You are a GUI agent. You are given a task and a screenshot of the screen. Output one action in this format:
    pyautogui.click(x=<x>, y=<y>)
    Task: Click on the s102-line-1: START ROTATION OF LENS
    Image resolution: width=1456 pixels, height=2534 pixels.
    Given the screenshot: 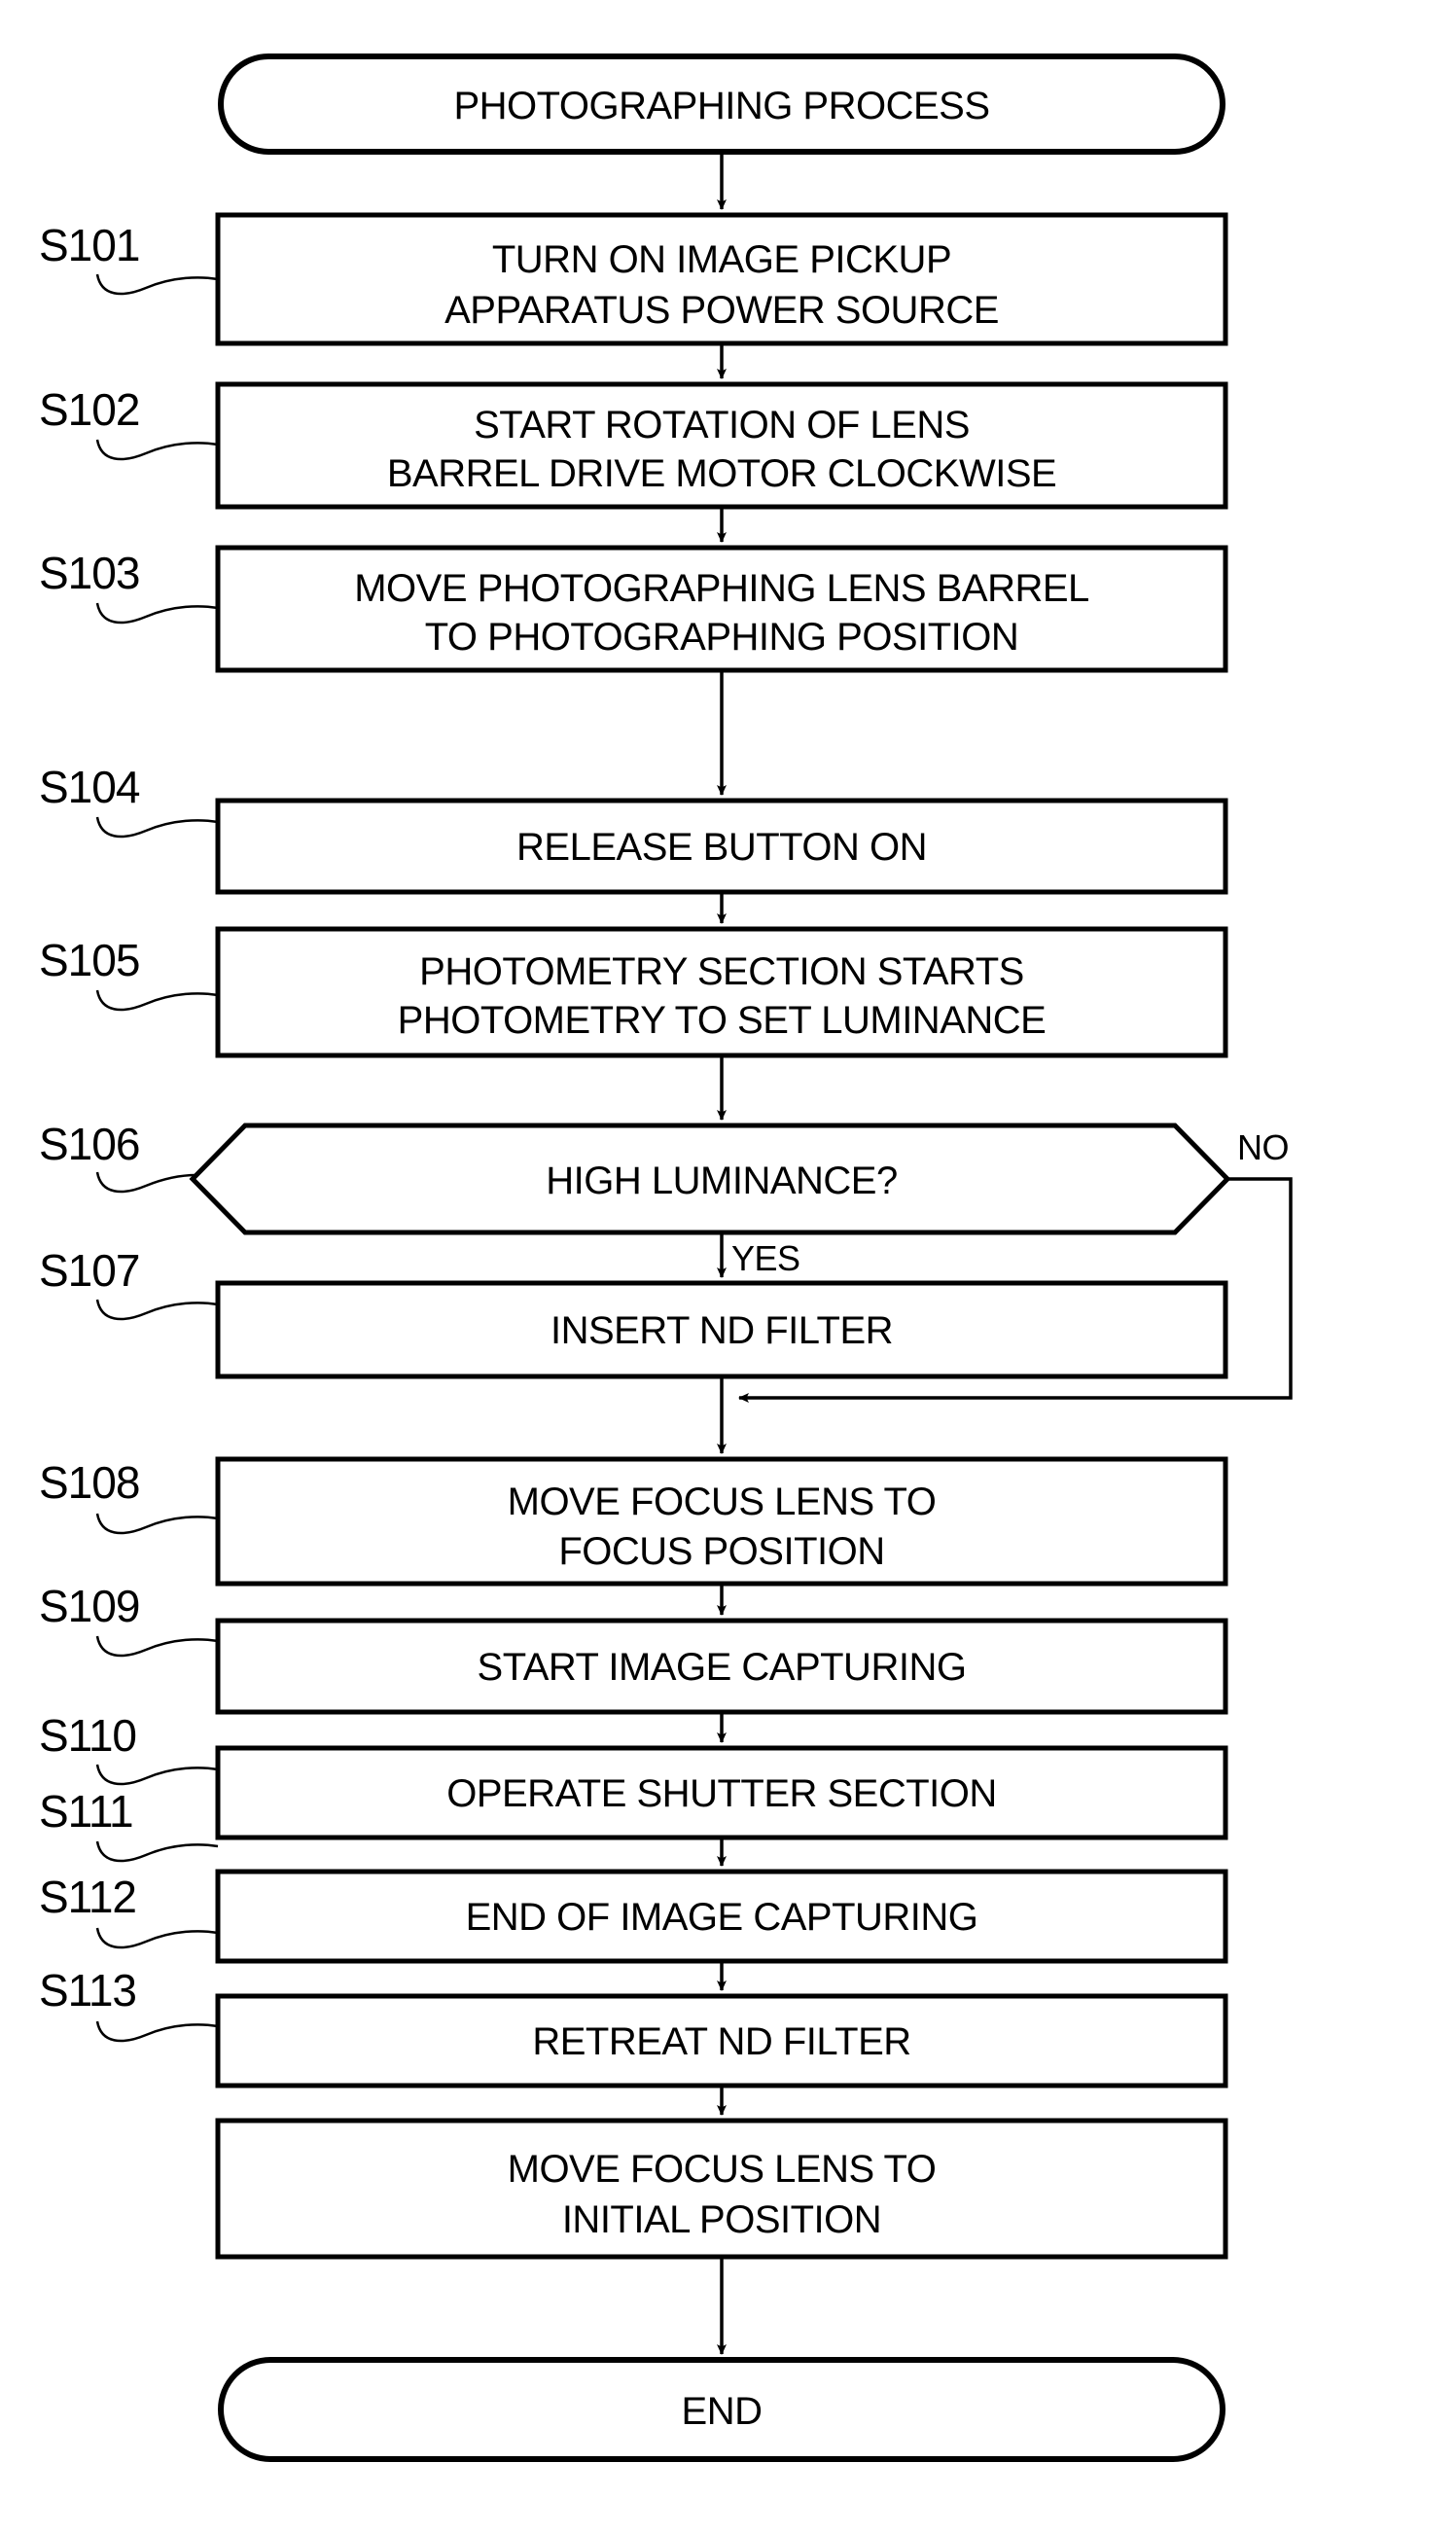 What is the action you would take?
    pyautogui.click(x=722, y=425)
    